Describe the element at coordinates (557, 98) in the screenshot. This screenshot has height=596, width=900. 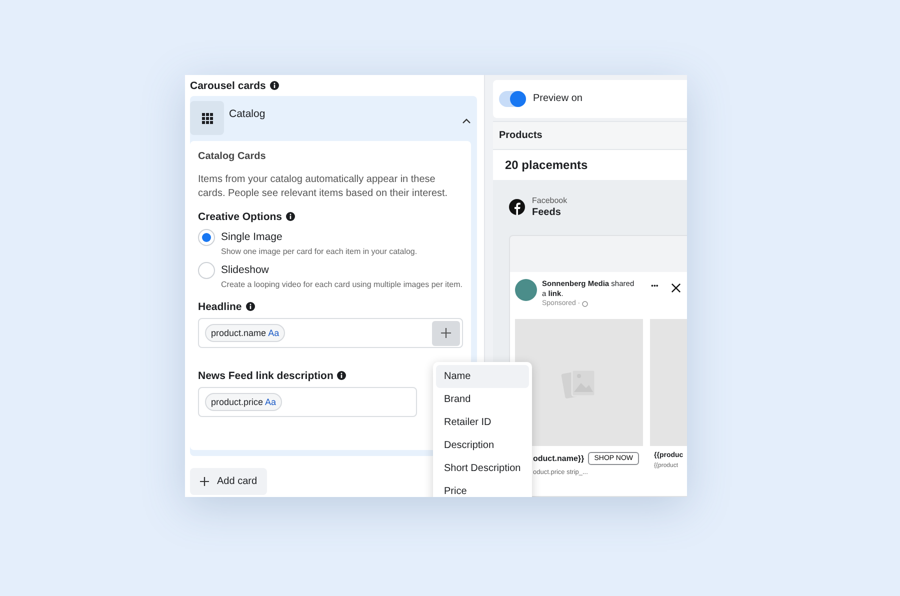
I see `toggle-label: Preview on` at that location.